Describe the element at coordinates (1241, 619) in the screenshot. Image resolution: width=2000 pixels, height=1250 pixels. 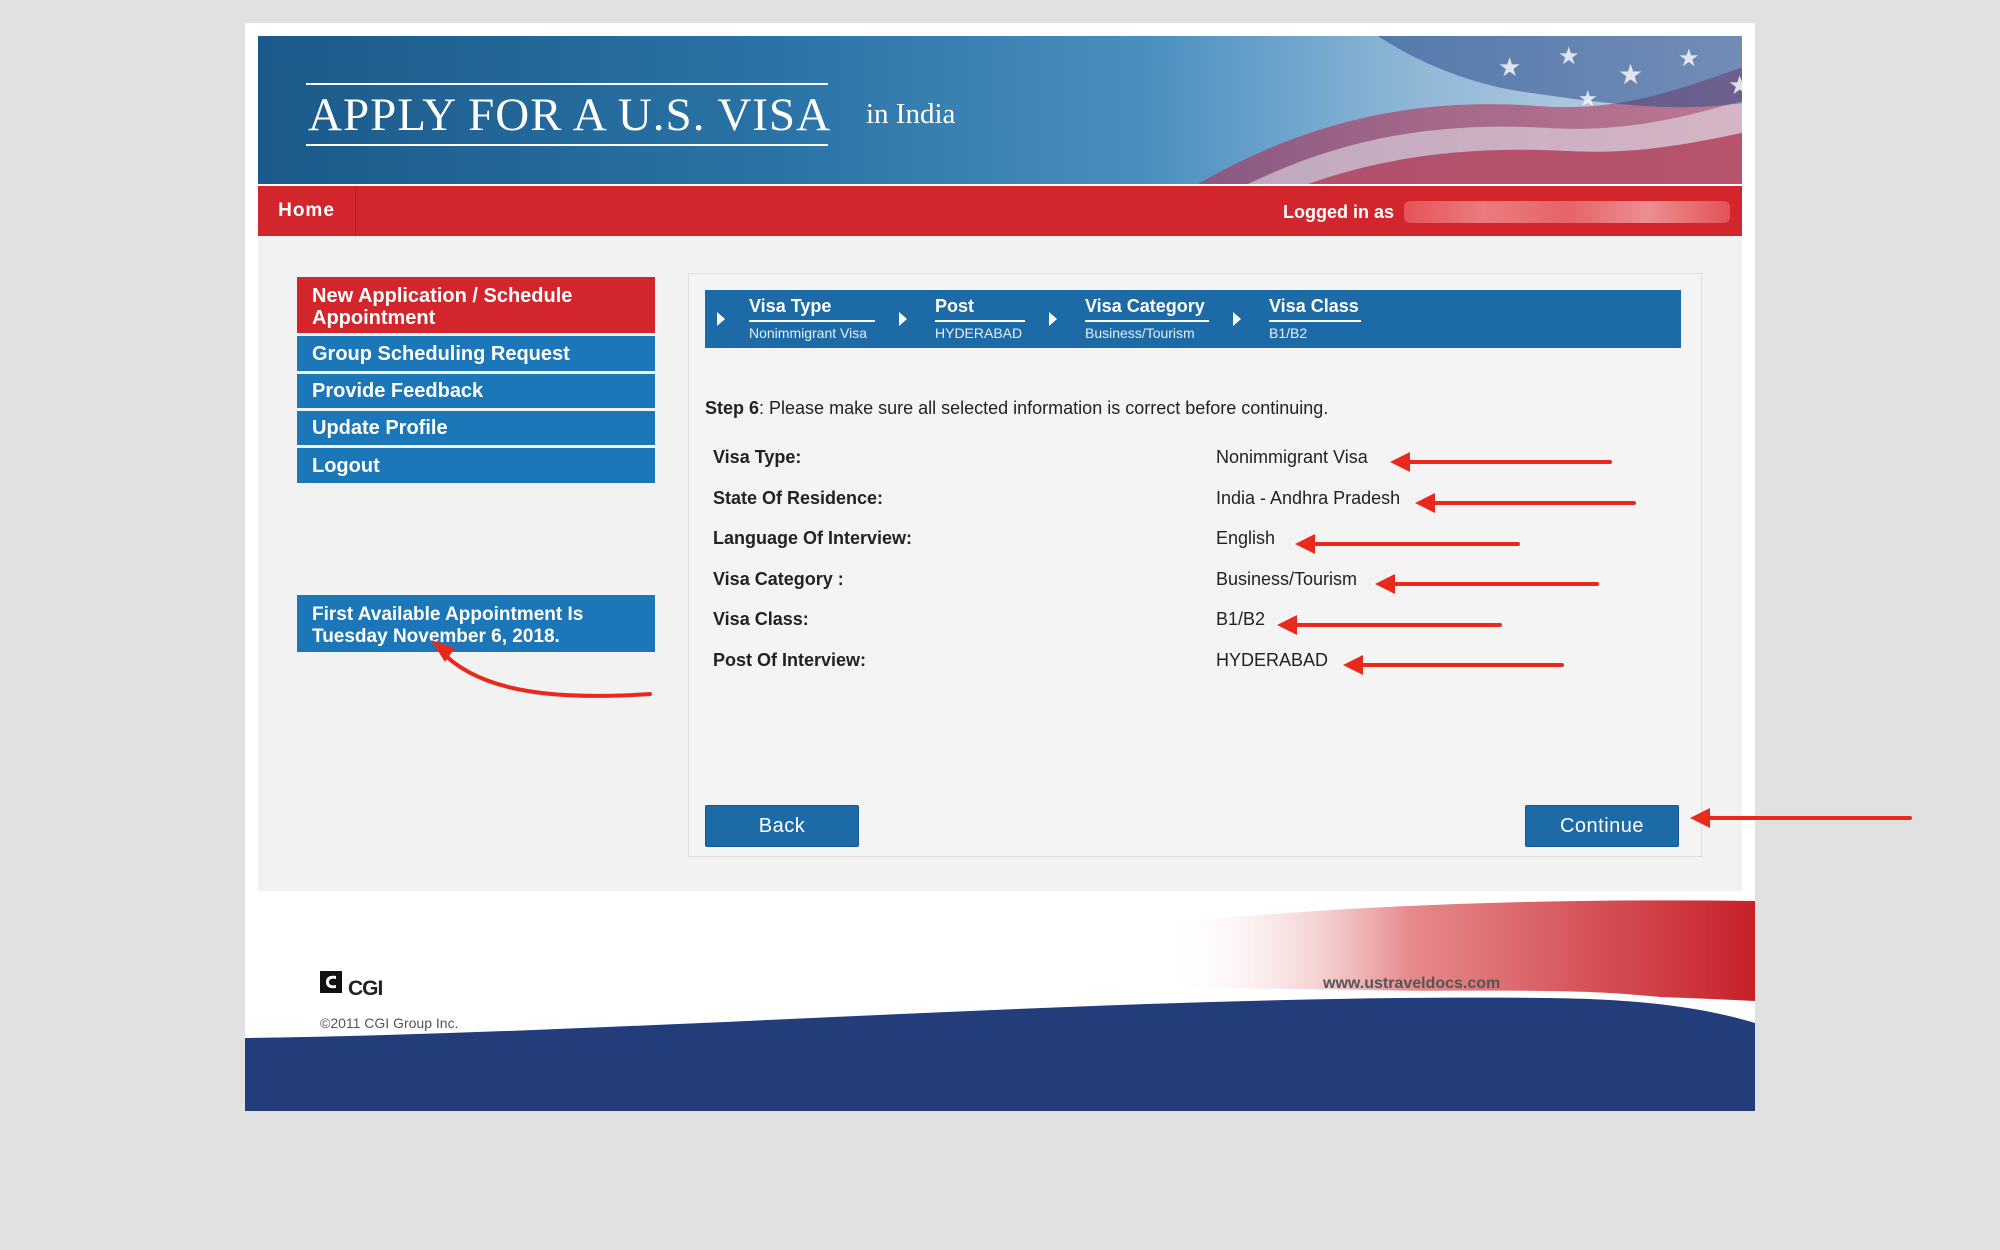
I see `summary-value-visa-class: B1/B2` at that location.